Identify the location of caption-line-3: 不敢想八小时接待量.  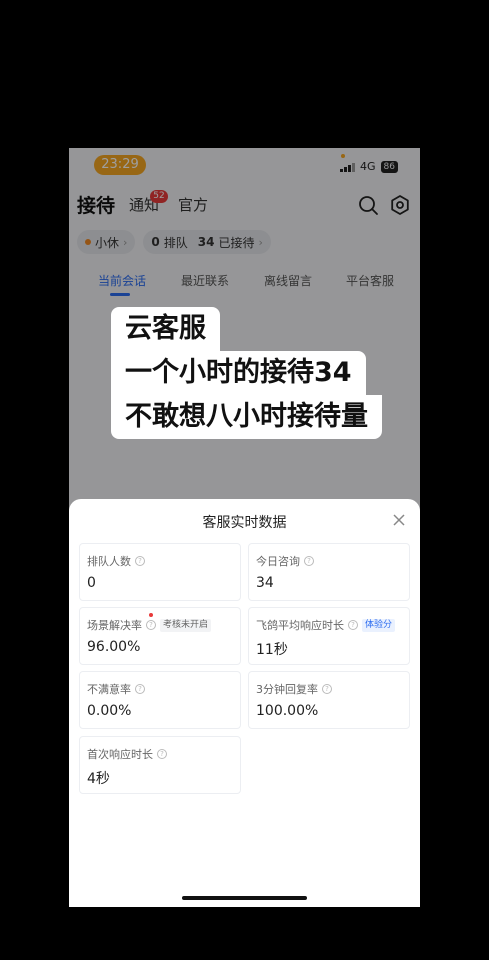
(246, 417).